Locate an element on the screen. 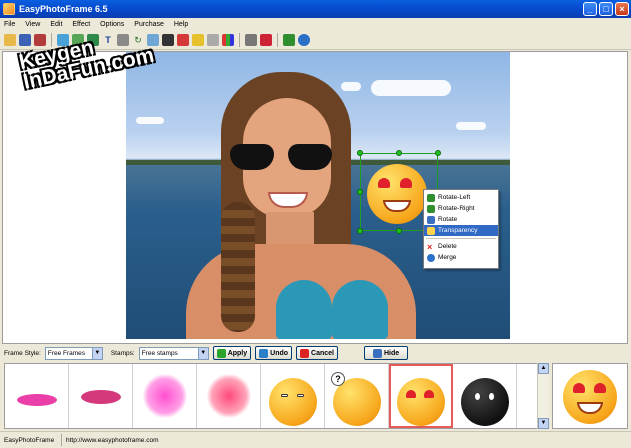  apply-button: Apply is located at coordinates (232, 353).